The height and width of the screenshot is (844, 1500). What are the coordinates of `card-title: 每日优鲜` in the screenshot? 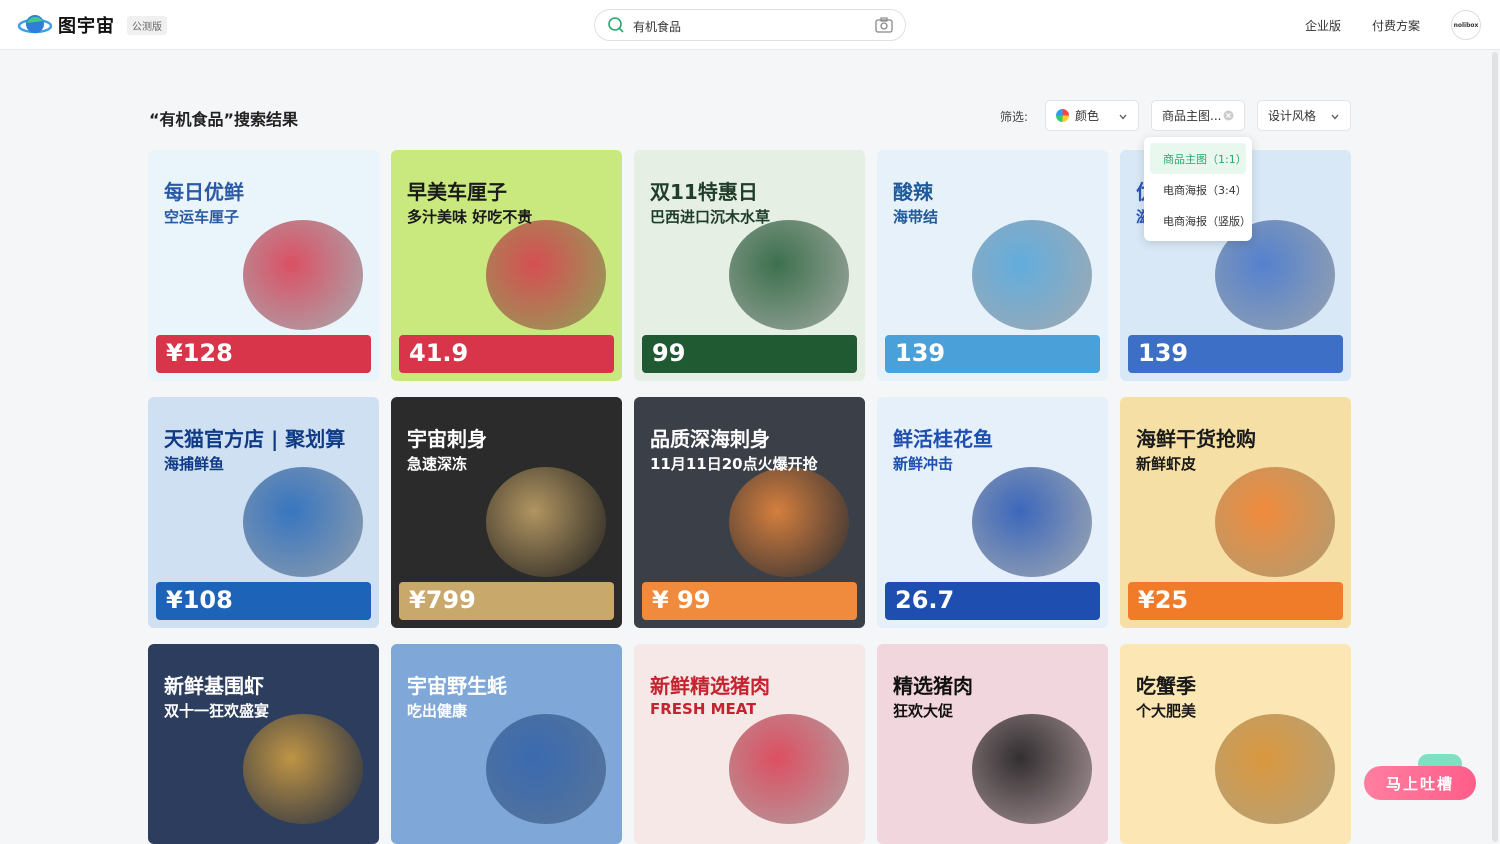 It's located at (204, 192).